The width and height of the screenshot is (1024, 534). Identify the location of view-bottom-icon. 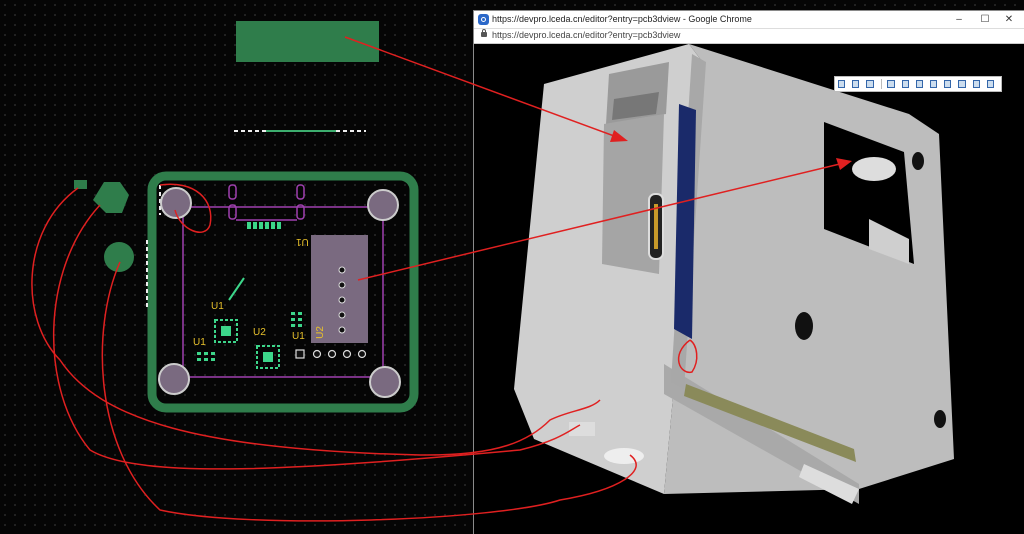
(870, 84).